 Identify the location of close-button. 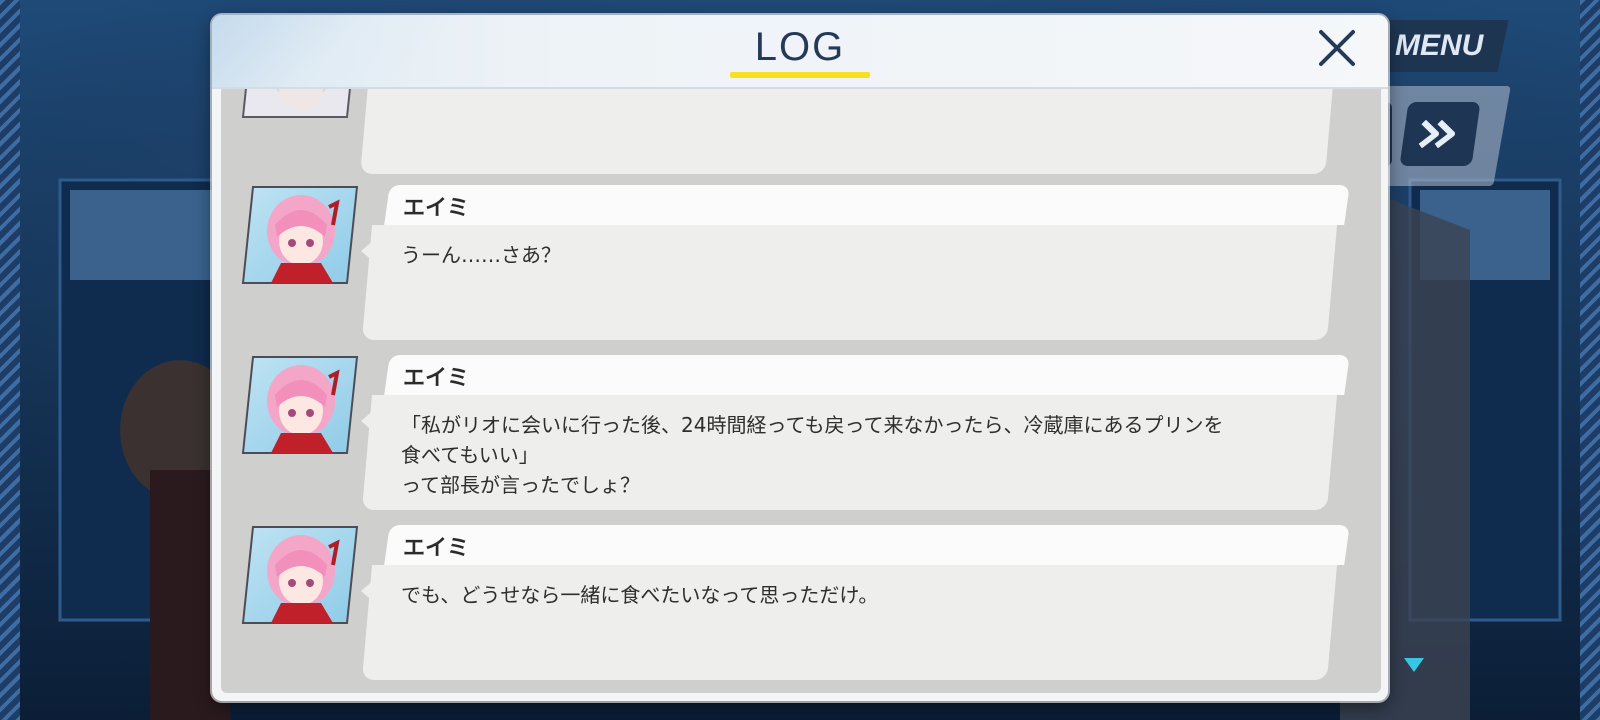
(1337, 48).